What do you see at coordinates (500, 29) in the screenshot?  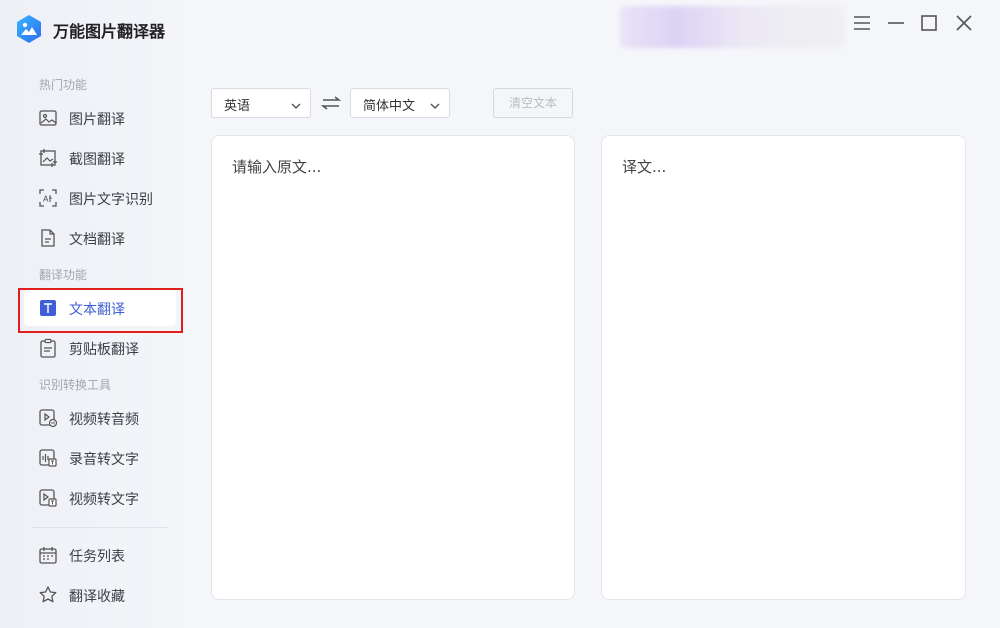 I see `title-bar: 万能图片翻译器` at bounding box center [500, 29].